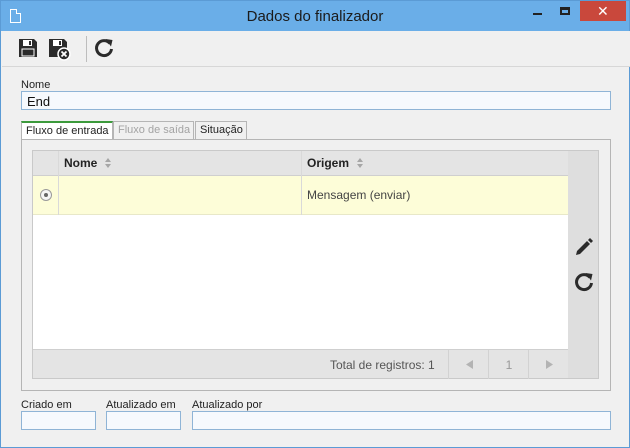 Image resolution: width=630 pixels, height=448 pixels. Describe the element at coordinates (221, 130) in the screenshot. I see `tab-situacao: Situação` at that location.